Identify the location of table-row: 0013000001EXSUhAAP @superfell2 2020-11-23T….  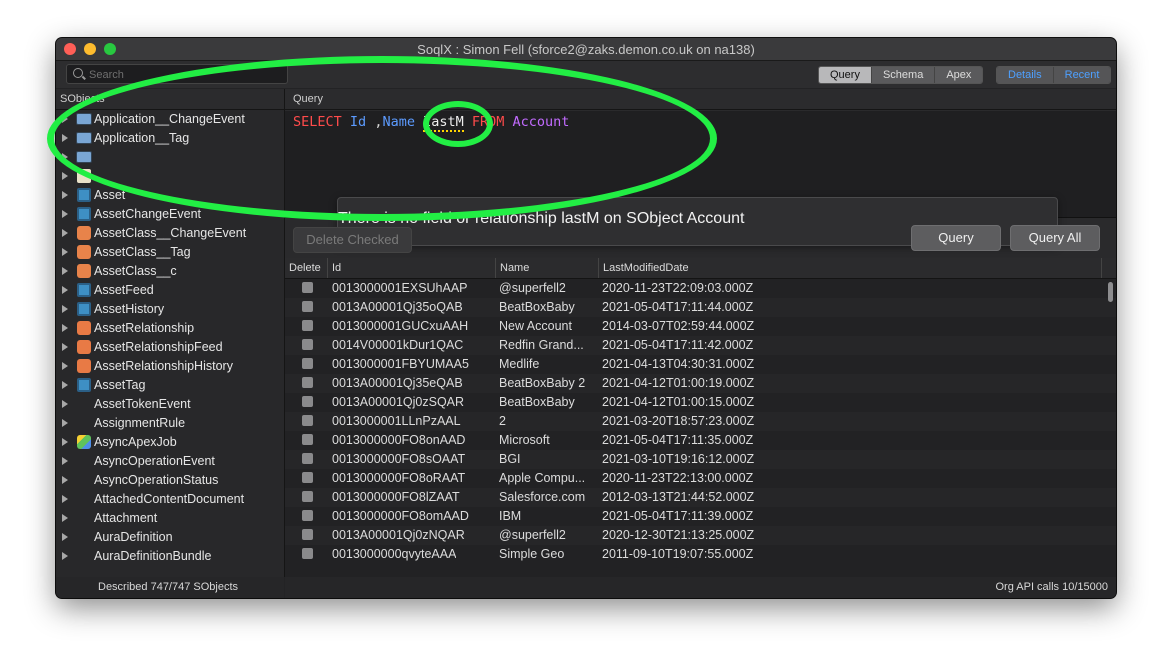
(700, 288).